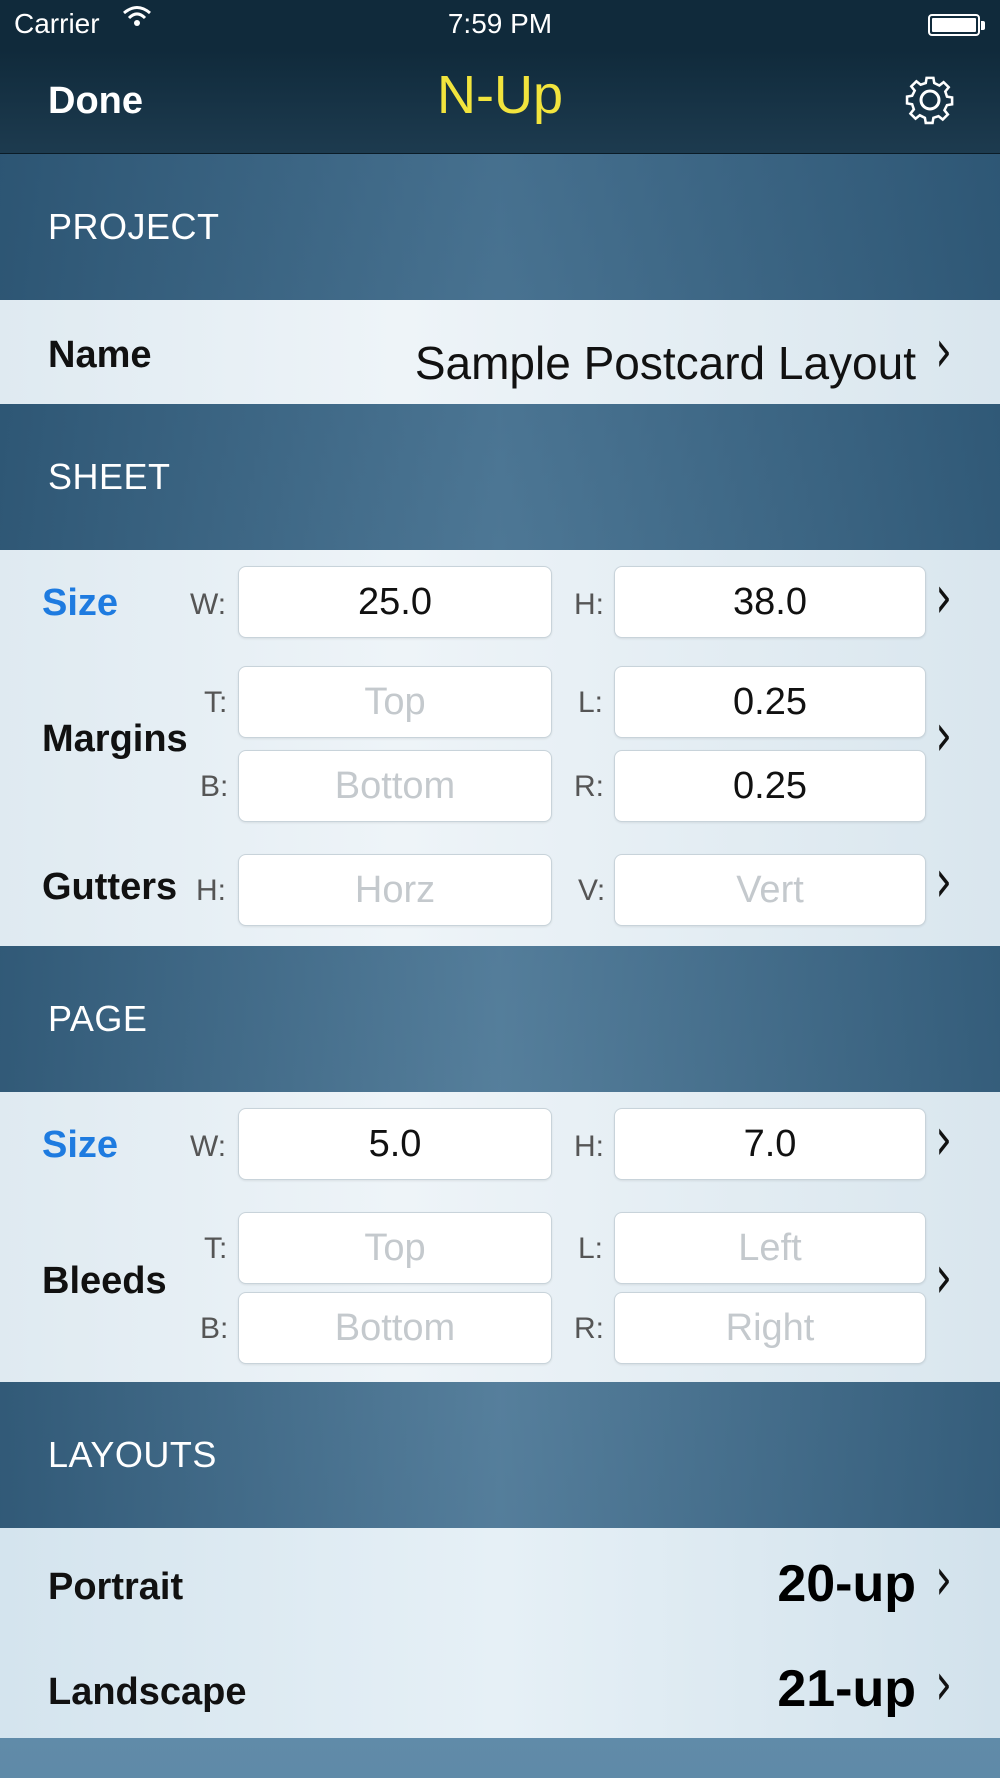 The height and width of the screenshot is (1778, 1000). I want to click on portrait-layout-row: Portrait 20-up ›, so click(500, 1580).